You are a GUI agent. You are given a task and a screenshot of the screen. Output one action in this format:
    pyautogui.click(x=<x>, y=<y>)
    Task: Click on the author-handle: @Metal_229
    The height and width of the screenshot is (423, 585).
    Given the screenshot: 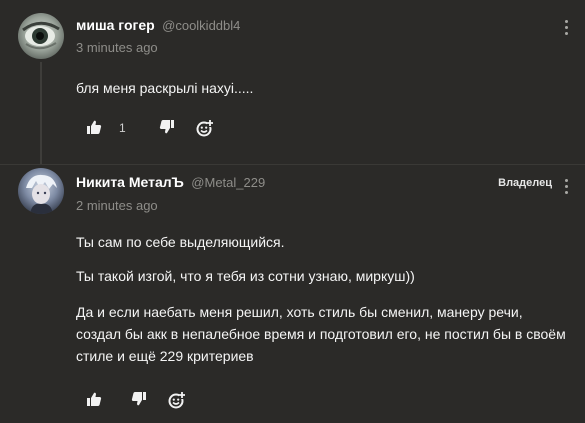 What is the action you would take?
    pyautogui.click(x=228, y=182)
    